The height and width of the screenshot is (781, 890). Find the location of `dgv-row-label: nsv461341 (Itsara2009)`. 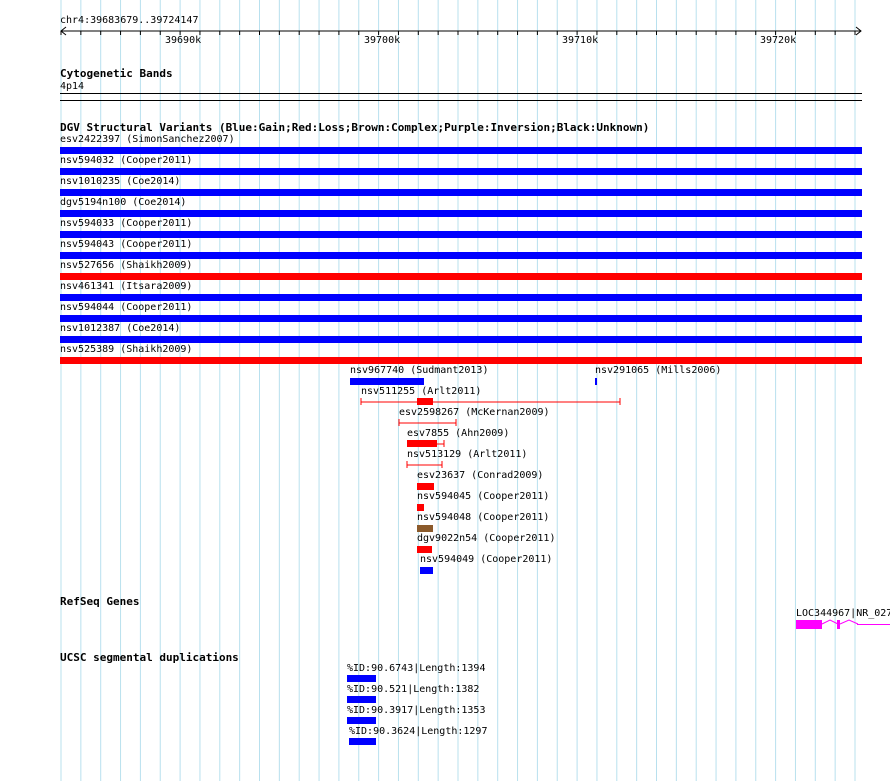

dgv-row-label: nsv461341 (Itsara2009) is located at coordinates (126, 286).